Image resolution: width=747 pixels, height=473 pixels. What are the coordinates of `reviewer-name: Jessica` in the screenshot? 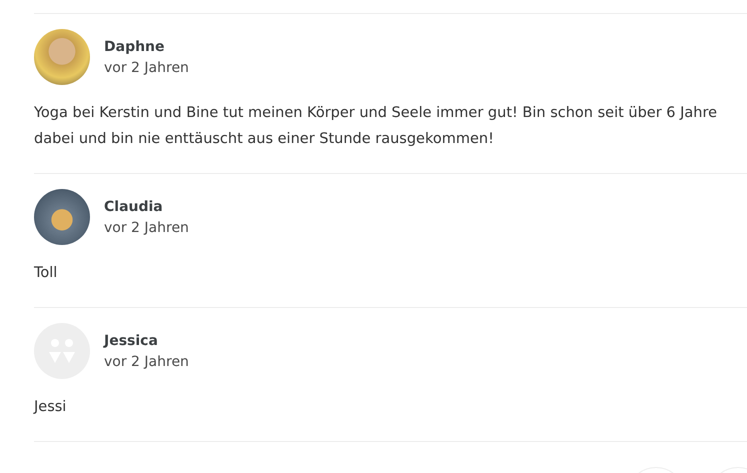 It's located at (131, 340).